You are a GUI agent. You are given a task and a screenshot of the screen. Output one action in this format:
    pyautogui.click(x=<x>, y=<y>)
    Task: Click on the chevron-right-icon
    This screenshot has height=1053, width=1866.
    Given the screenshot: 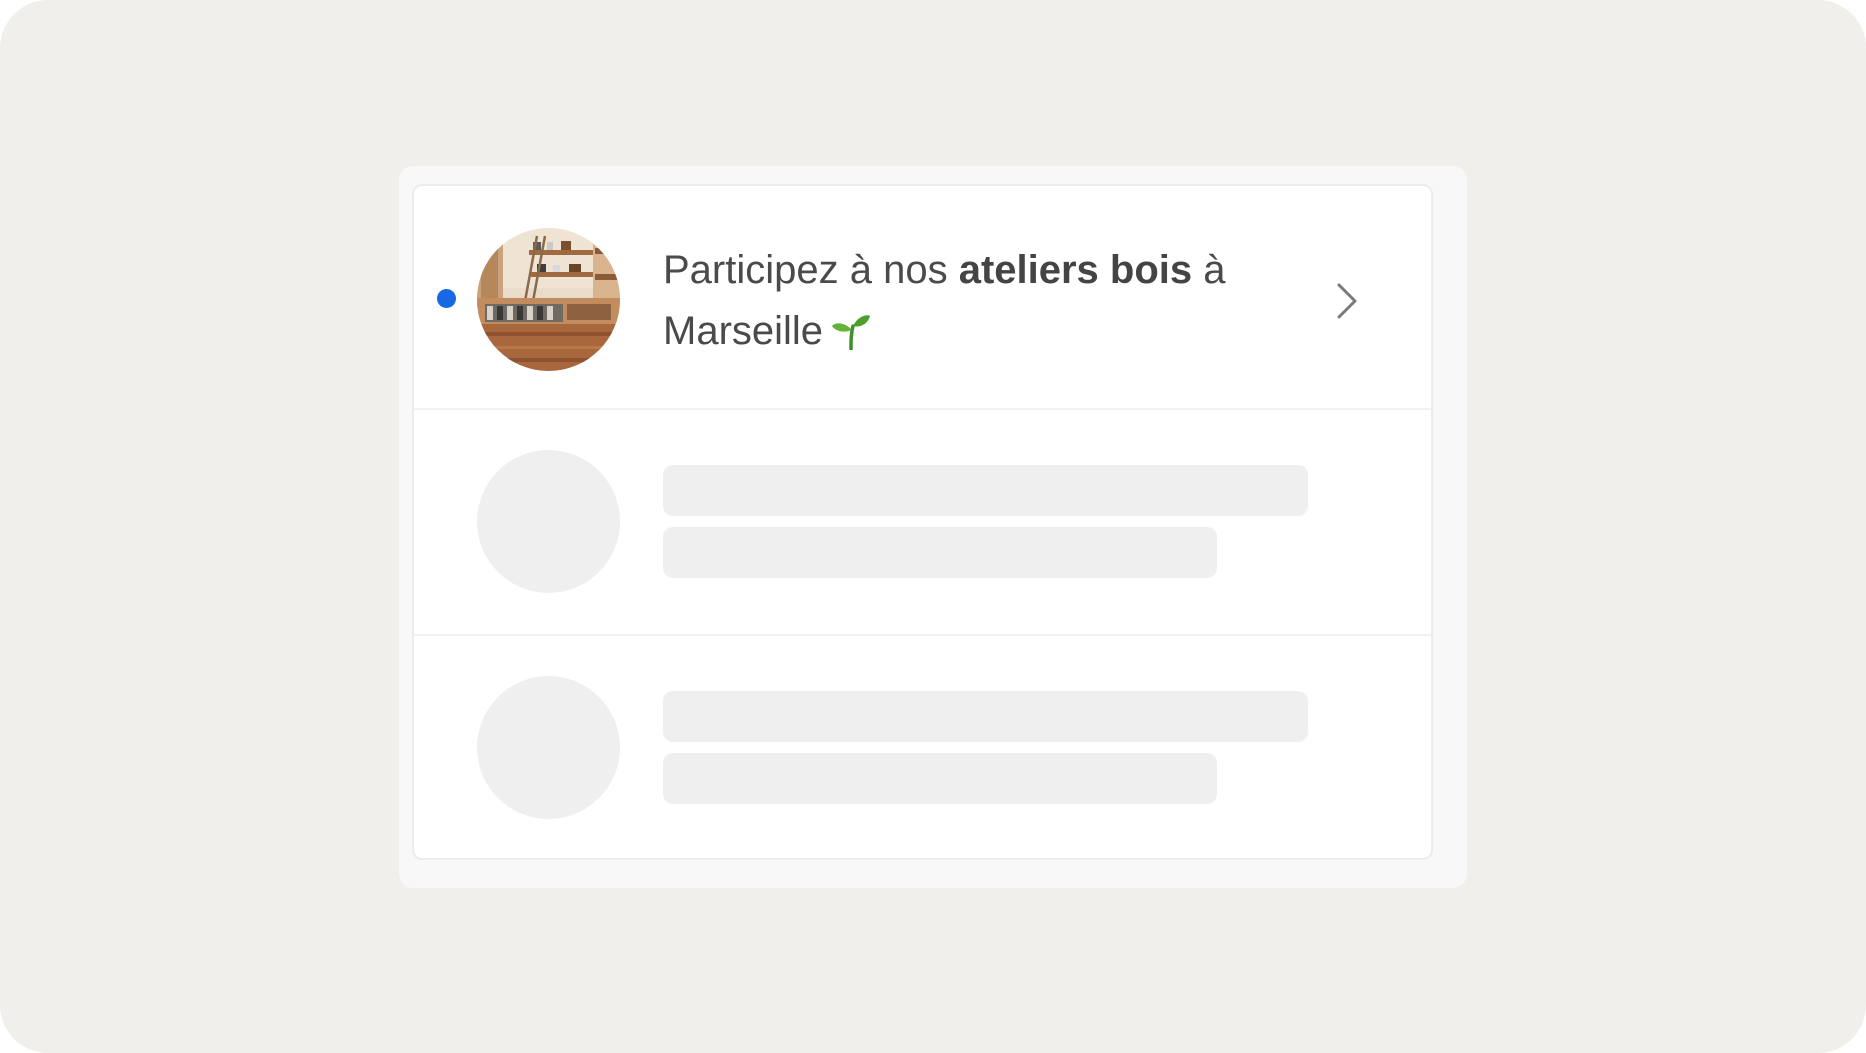 What is the action you would take?
    pyautogui.click(x=1347, y=301)
    